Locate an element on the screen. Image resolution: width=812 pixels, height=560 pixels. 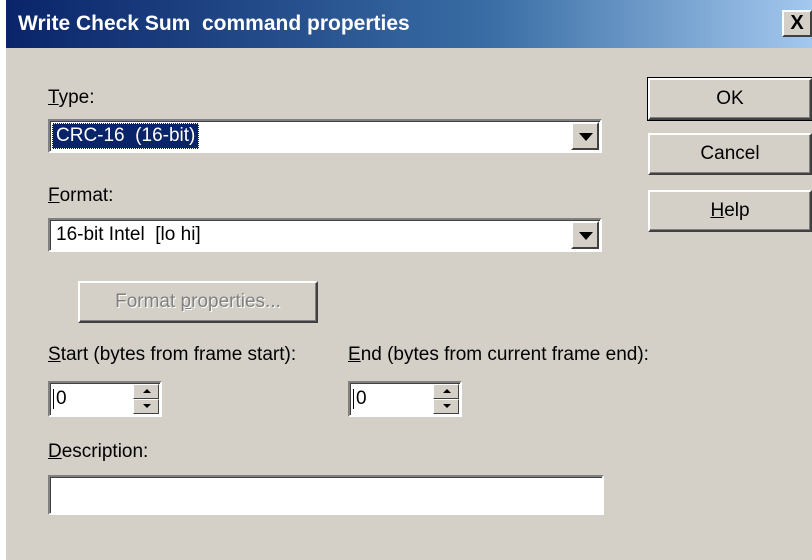
start-value: 0 is located at coordinates (60, 399).